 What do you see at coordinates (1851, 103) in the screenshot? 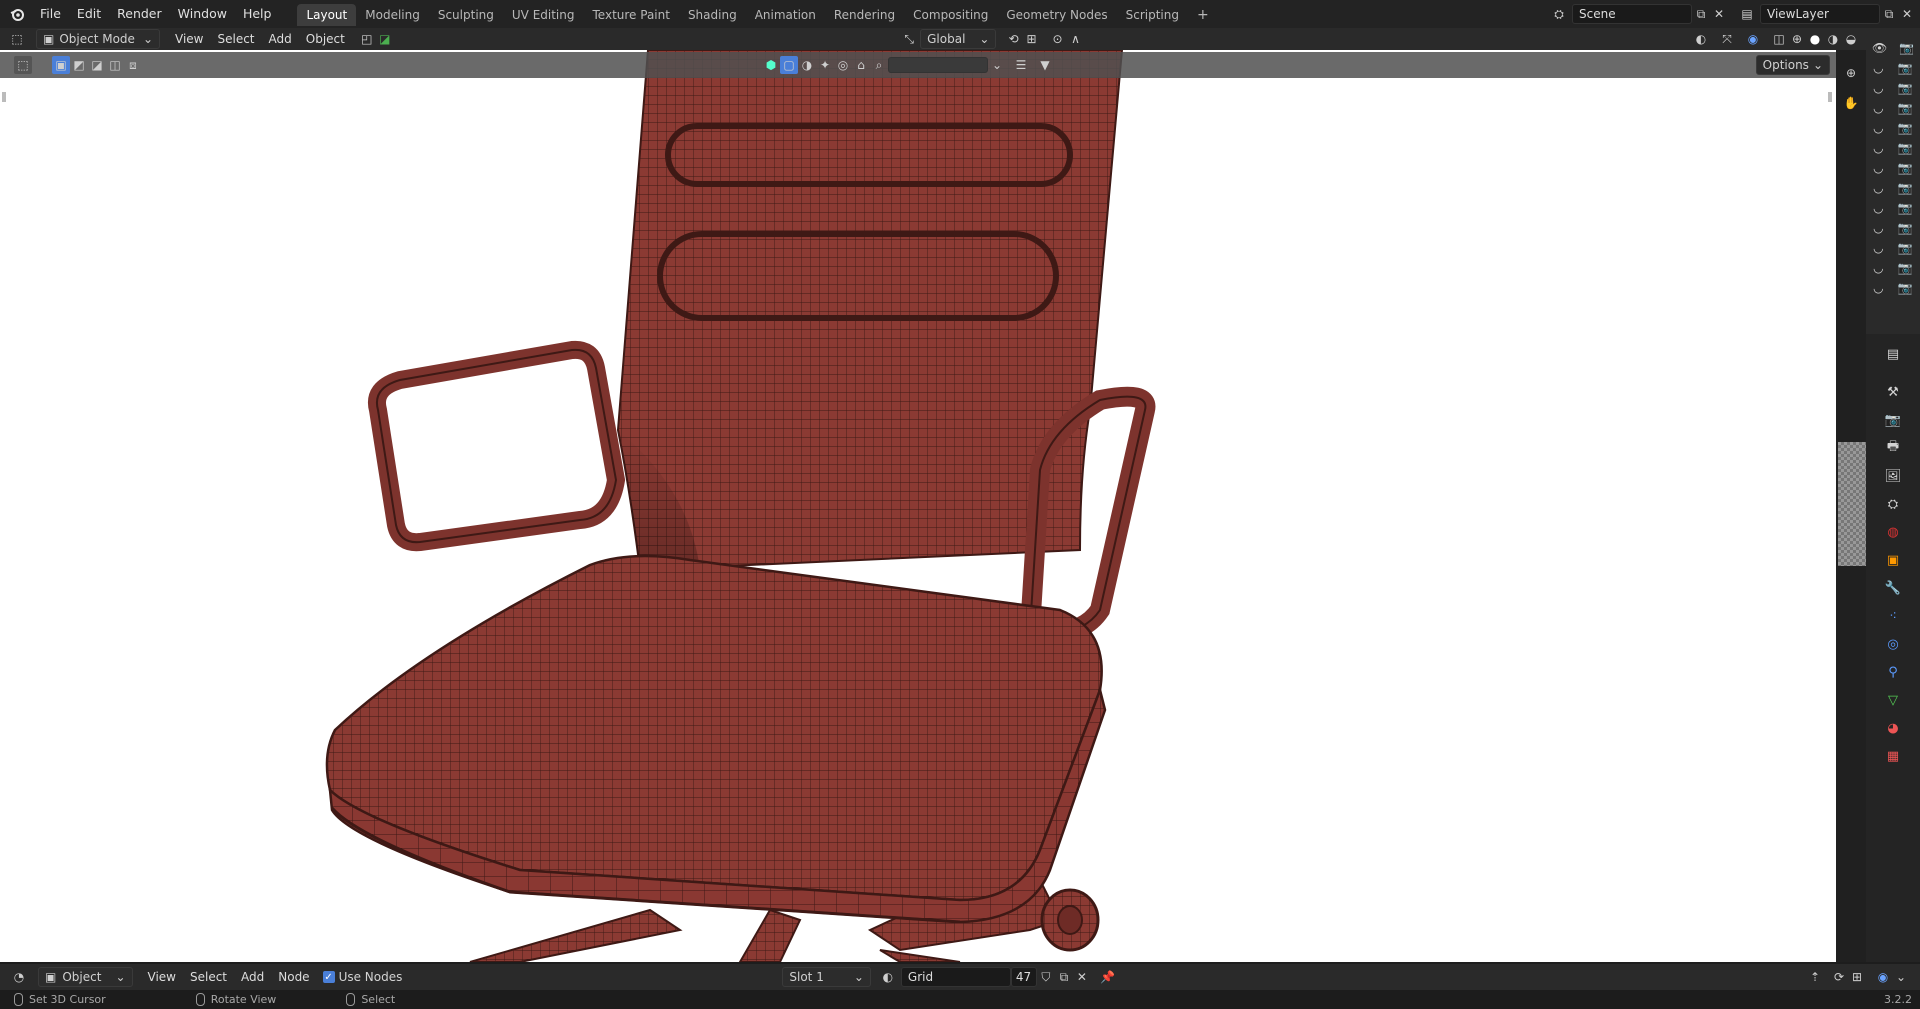
I see `pan-hand-icon: ✋` at bounding box center [1851, 103].